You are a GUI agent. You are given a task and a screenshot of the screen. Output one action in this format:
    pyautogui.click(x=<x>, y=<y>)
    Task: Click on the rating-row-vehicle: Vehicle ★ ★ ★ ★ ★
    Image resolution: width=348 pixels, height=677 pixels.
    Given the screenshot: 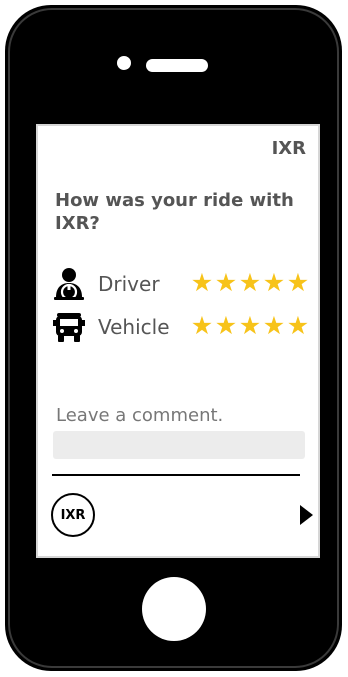 What is the action you would take?
    pyautogui.click(x=181, y=327)
    